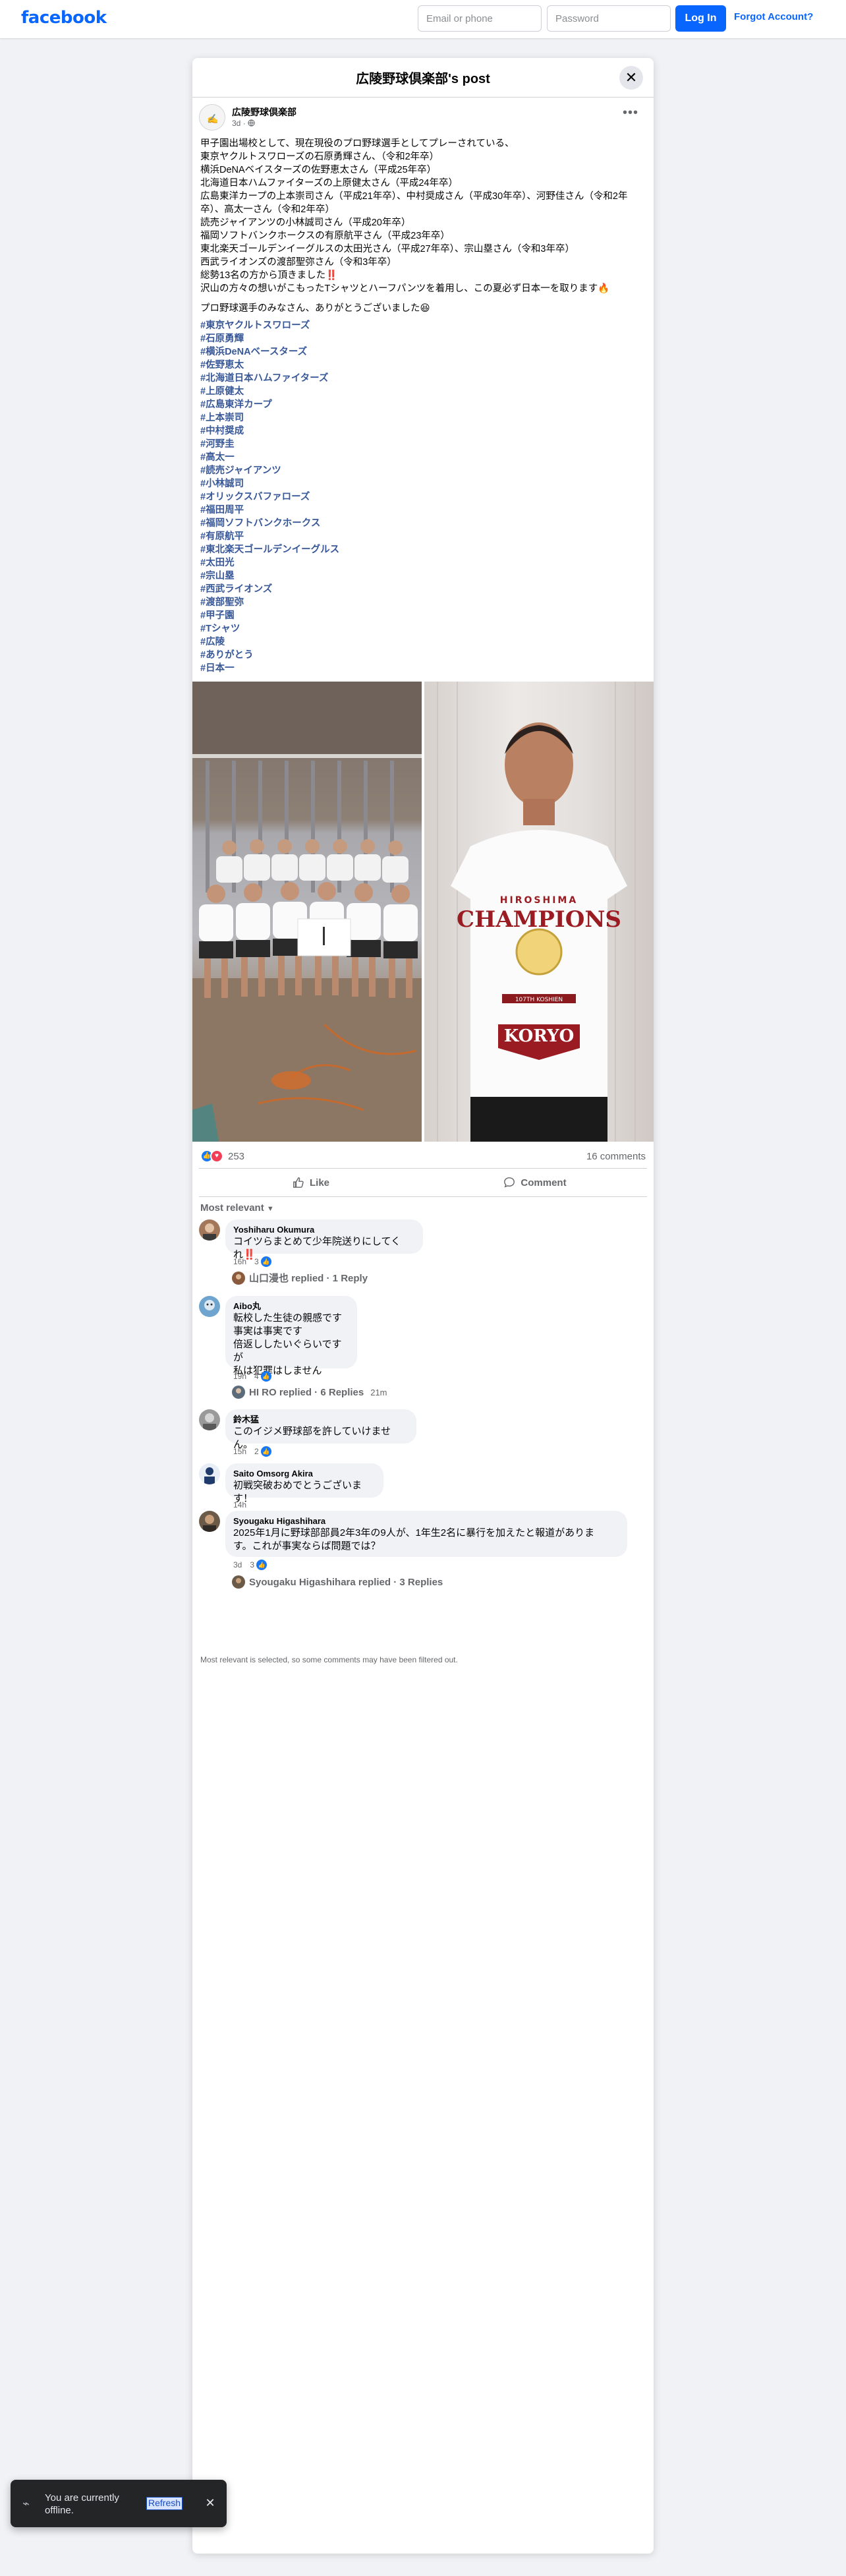  I want to click on hashtag-link: #日本一, so click(423, 668).